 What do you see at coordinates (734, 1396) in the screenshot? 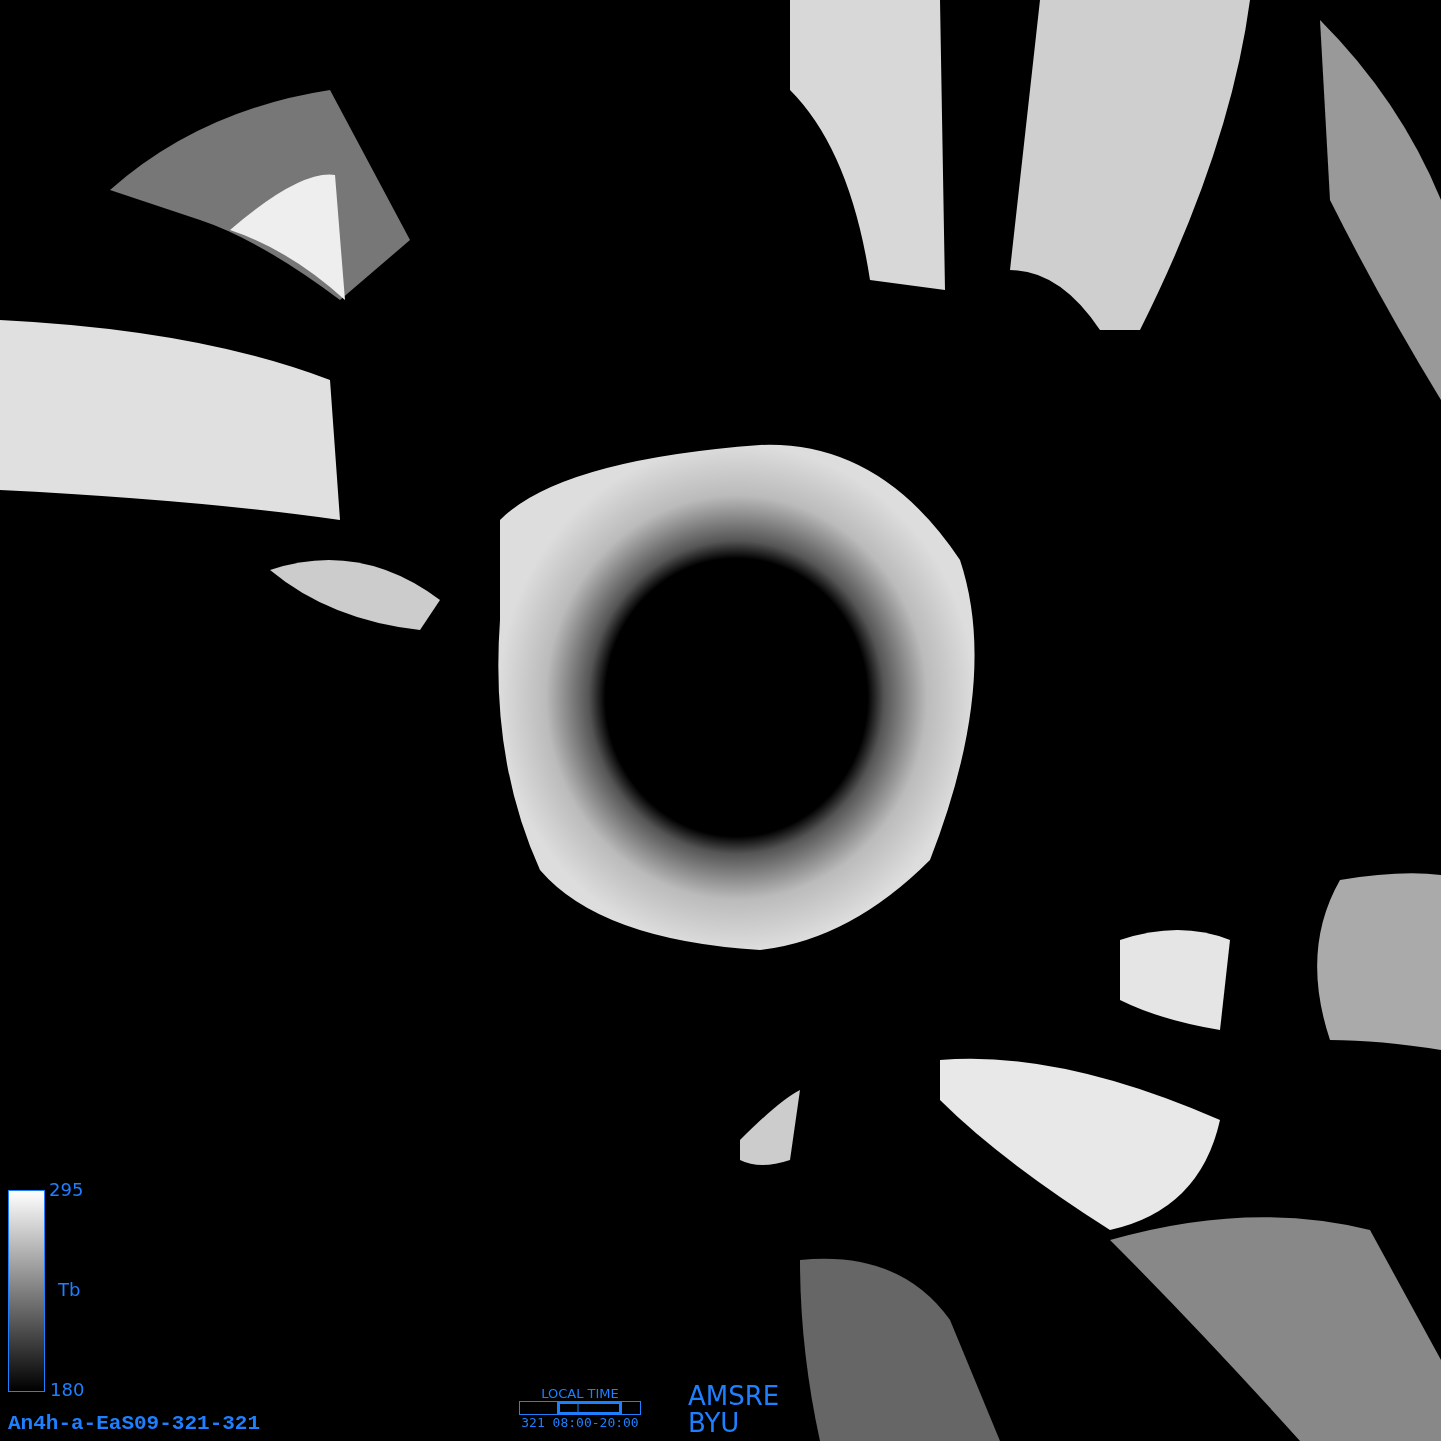
I see `credit-label: AMSRE` at bounding box center [734, 1396].